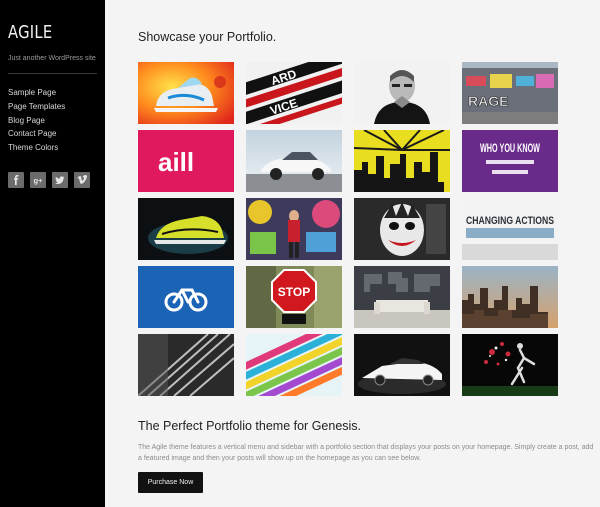 The image size is (600, 507). Describe the element at coordinates (36, 134) in the screenshot. I see `nav-item-contact-page: Contact Page` at that location.